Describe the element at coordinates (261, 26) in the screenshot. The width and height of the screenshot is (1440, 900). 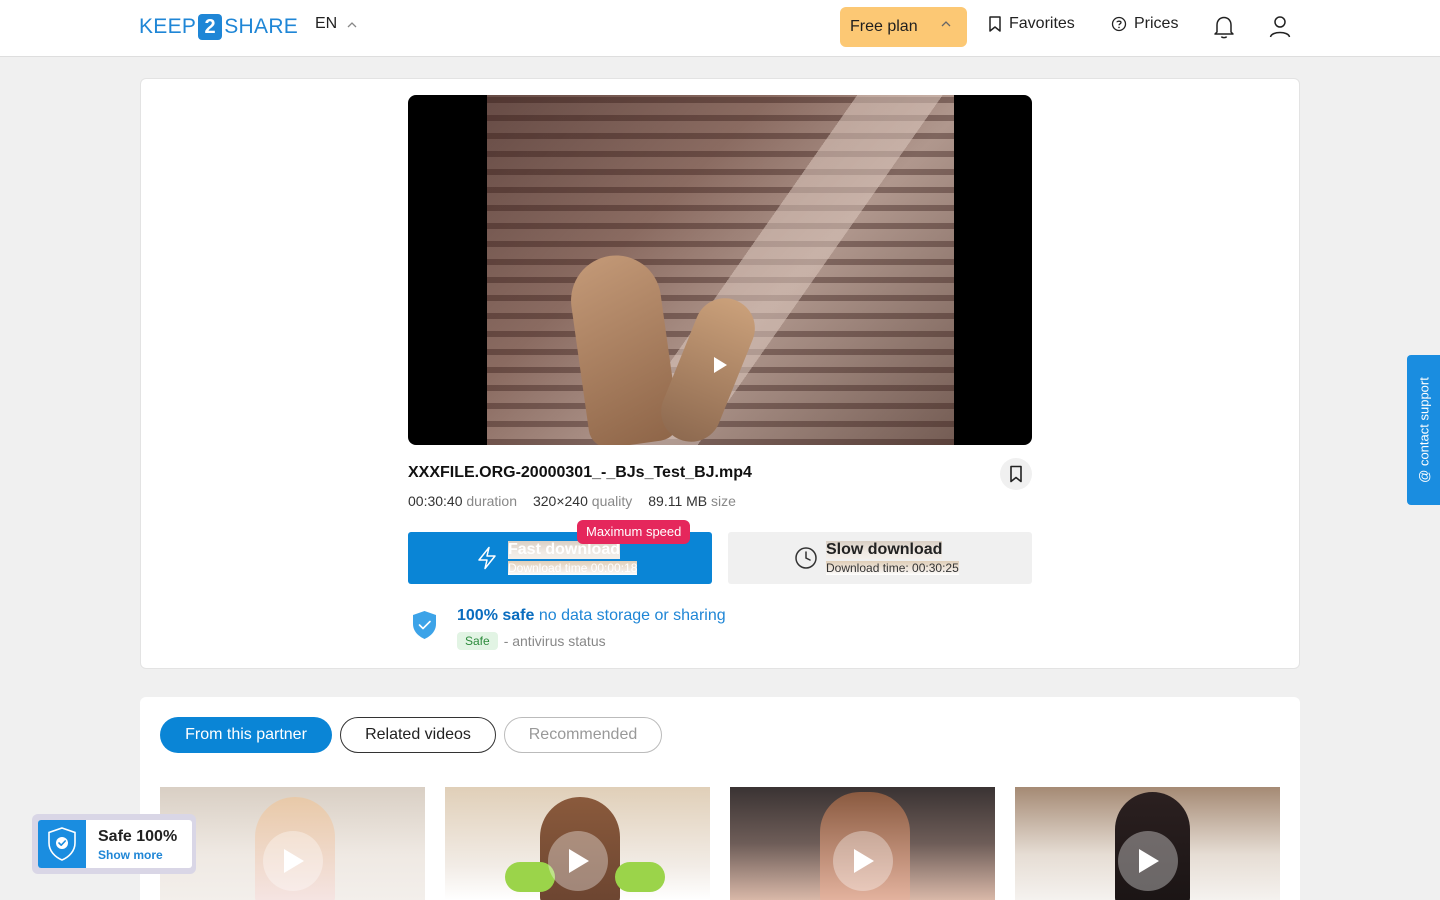
I see `logo-text-right: SHARE` at that location.